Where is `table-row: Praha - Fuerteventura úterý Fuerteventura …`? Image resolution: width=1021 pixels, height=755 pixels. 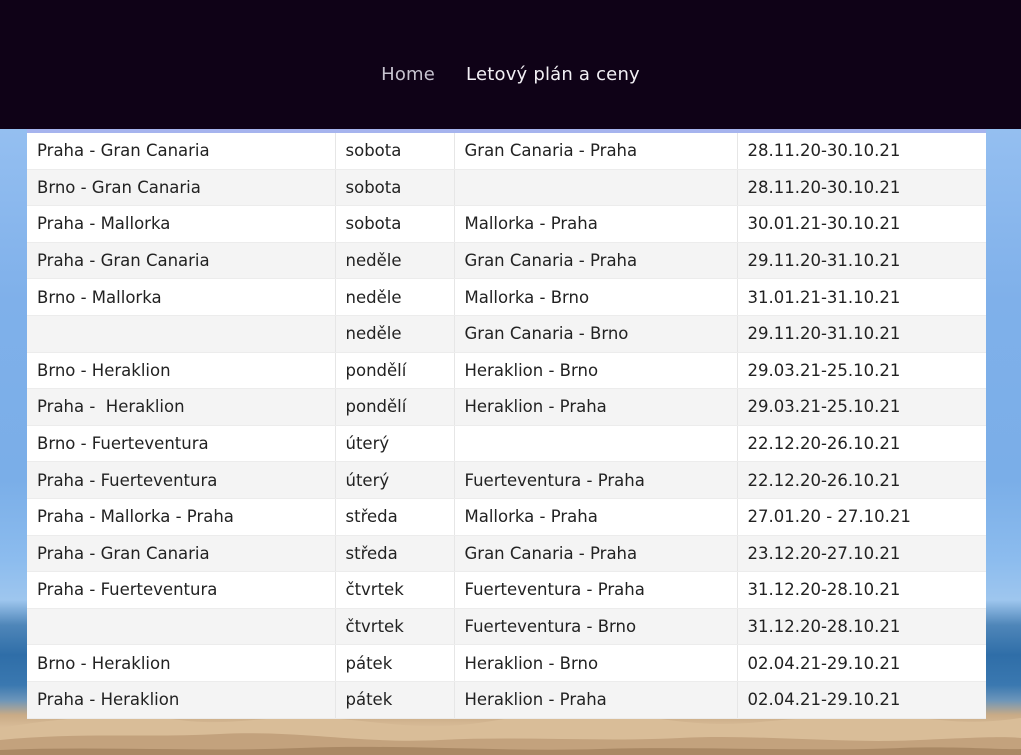 table-row: Praha - Fuerteventura úterý Fuerteventura … is located at coordinates (506, 480).